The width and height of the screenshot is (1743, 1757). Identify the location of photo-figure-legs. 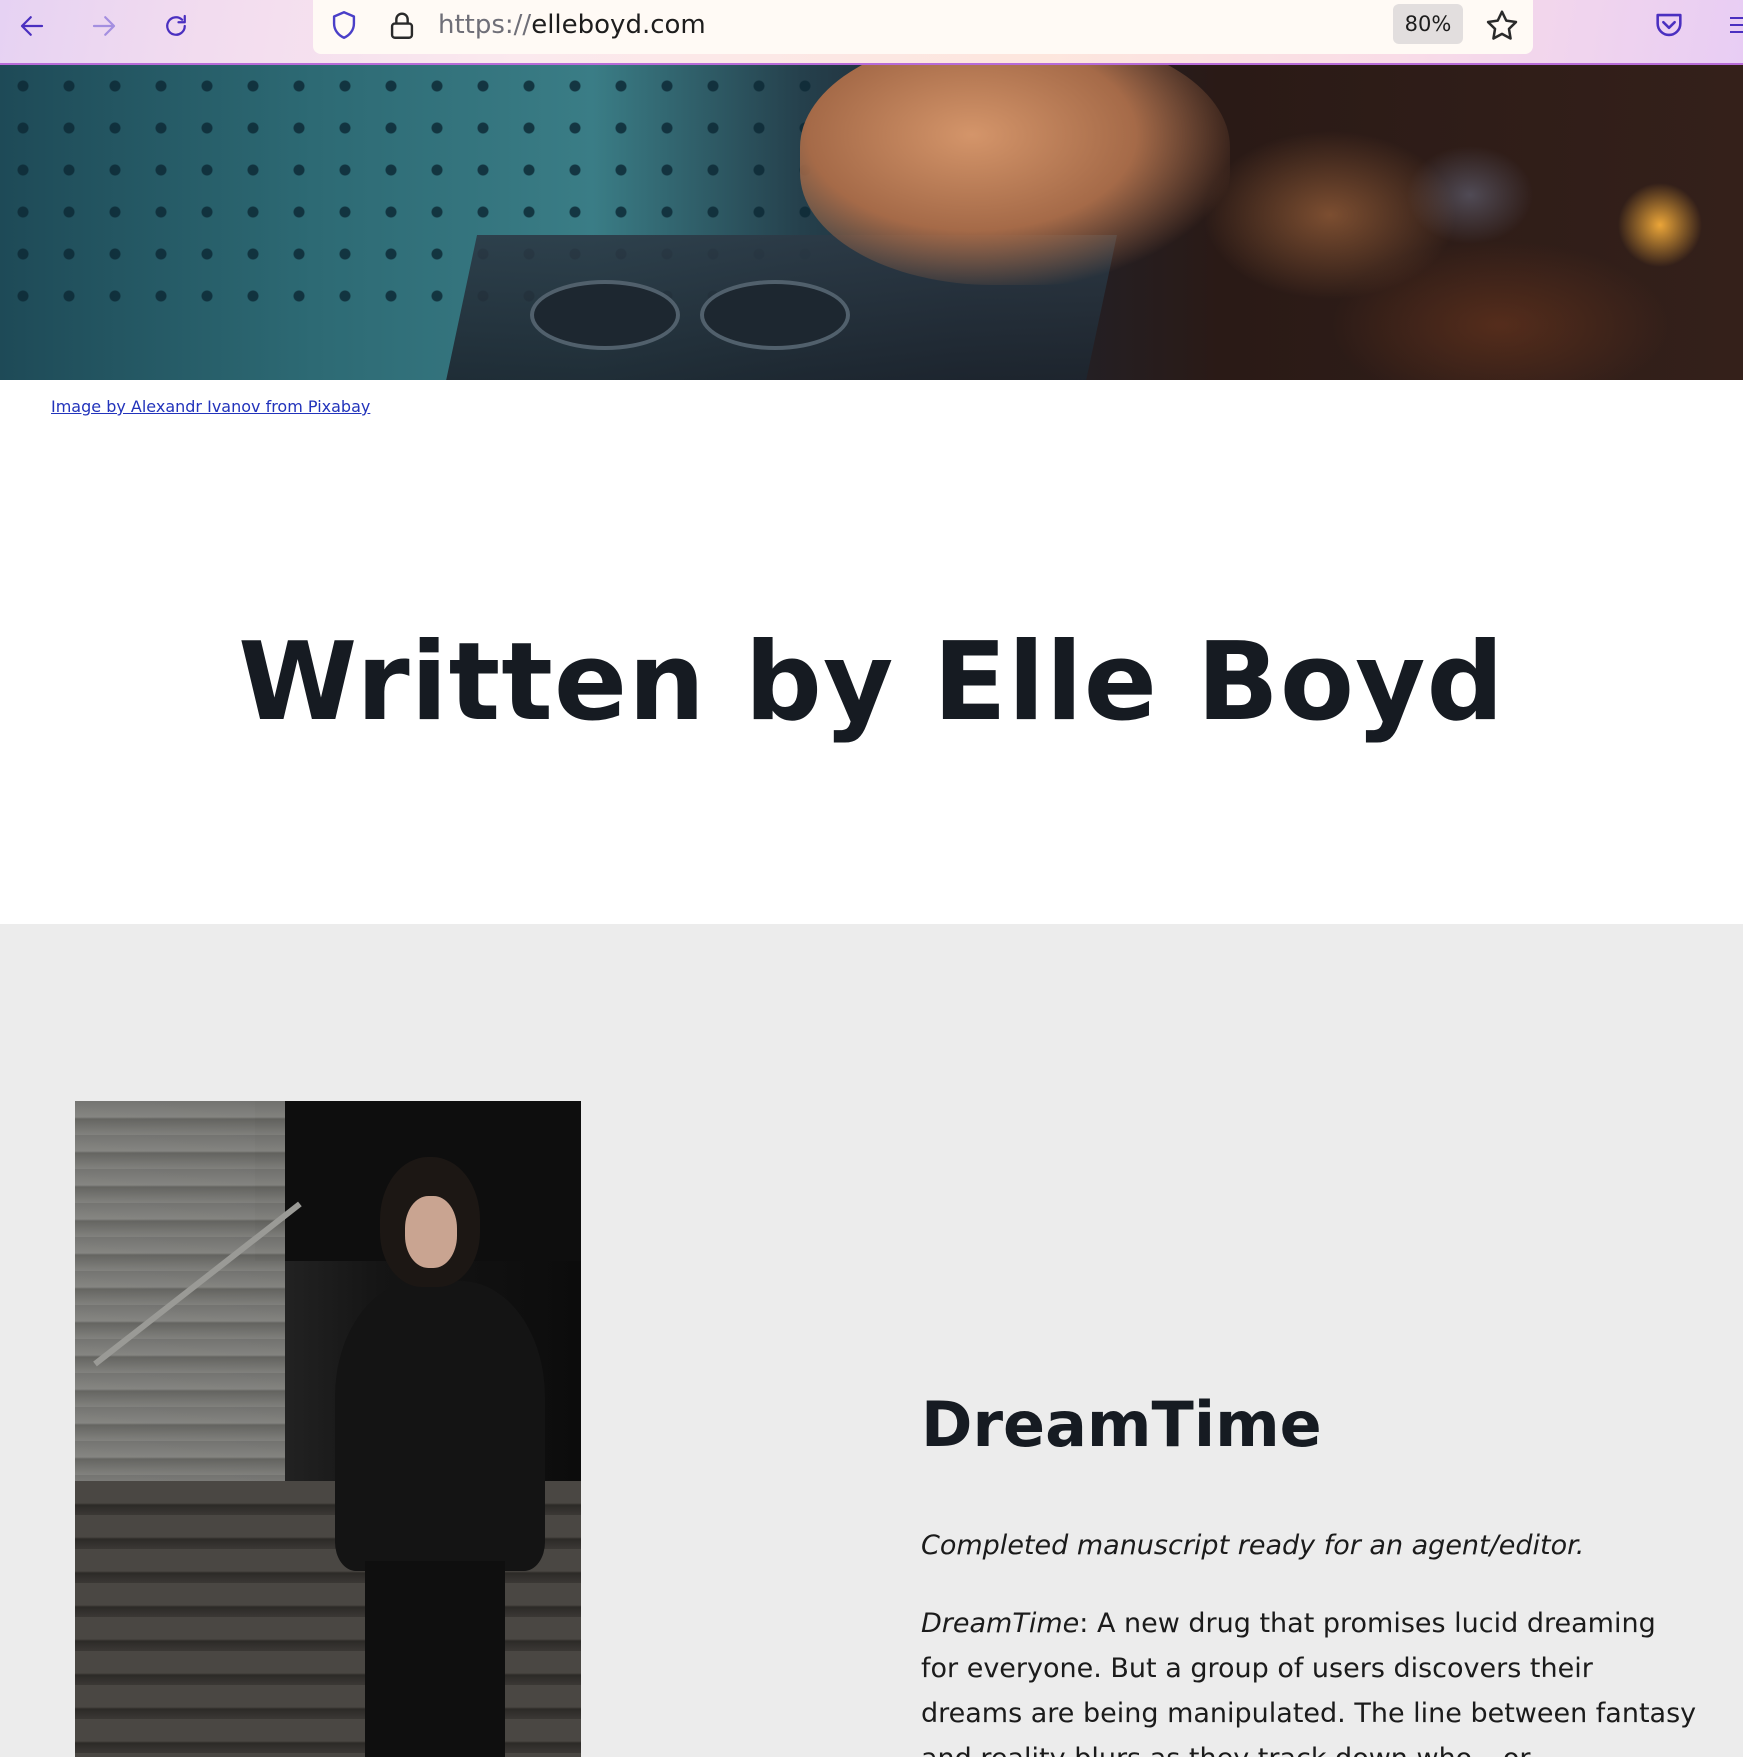
(435, 1659).